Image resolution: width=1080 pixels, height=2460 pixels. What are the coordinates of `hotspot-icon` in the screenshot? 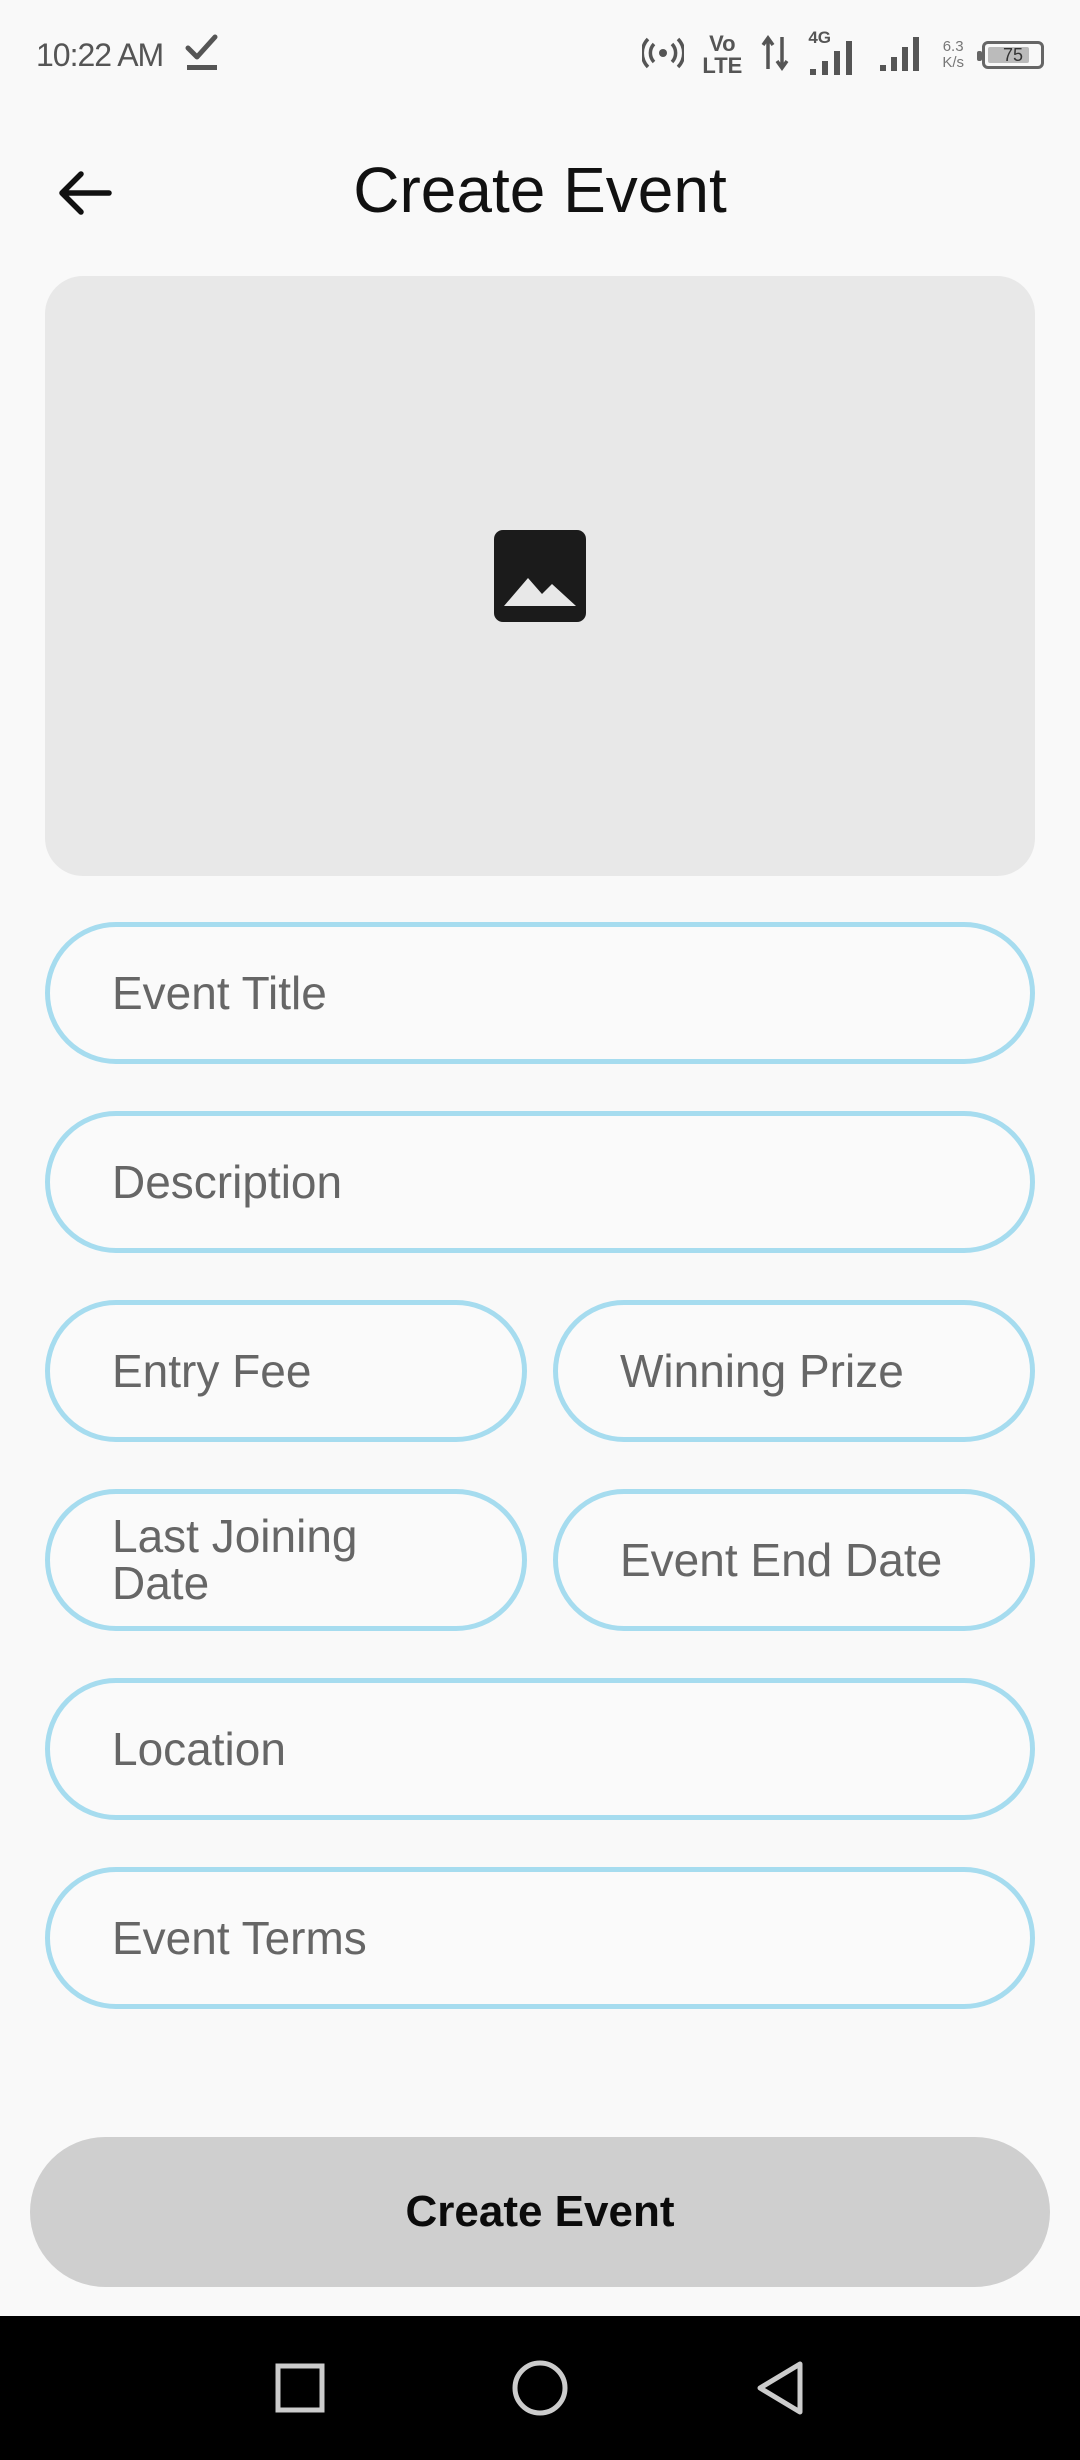 It's located at (663, 55).